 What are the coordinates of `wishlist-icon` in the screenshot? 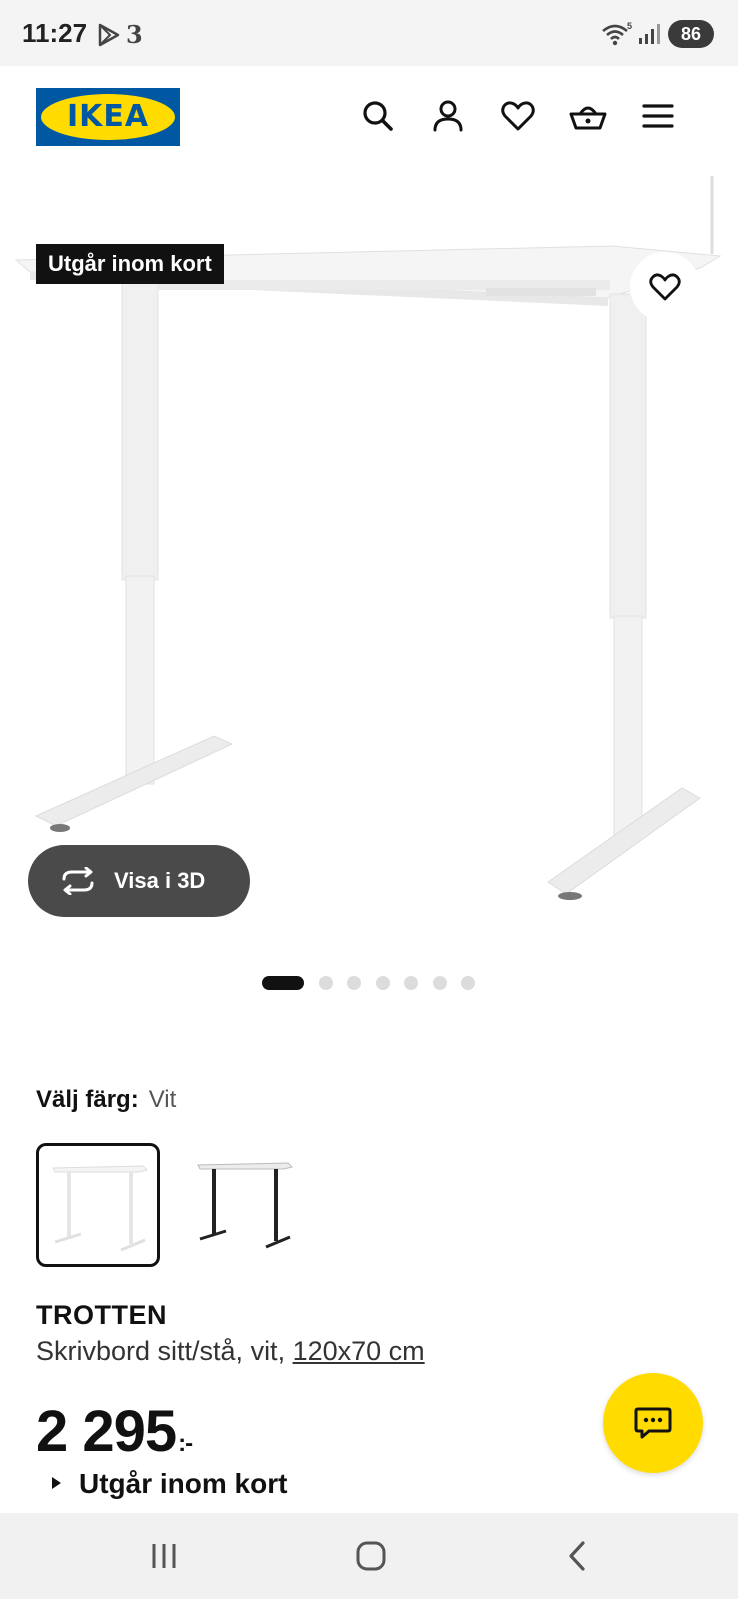 It's located at (518, 116).